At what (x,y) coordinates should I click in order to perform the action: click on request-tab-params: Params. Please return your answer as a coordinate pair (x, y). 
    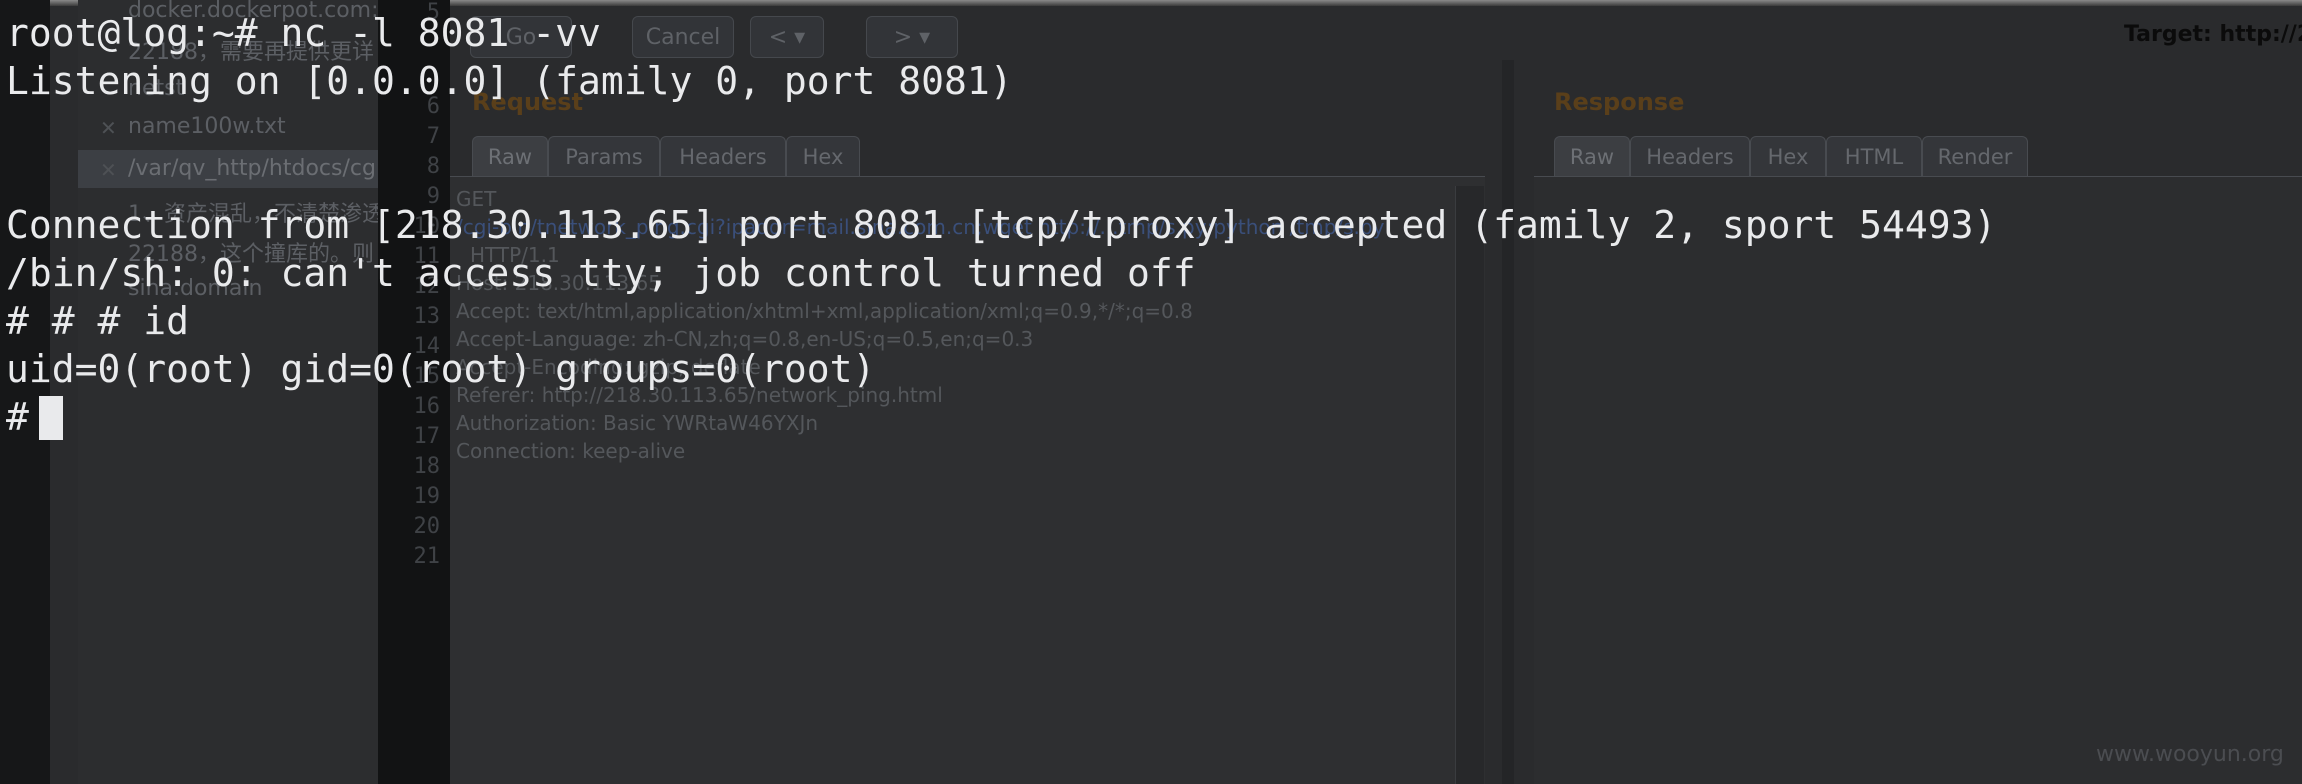
    Looking at the image, I should click on (604, 156).